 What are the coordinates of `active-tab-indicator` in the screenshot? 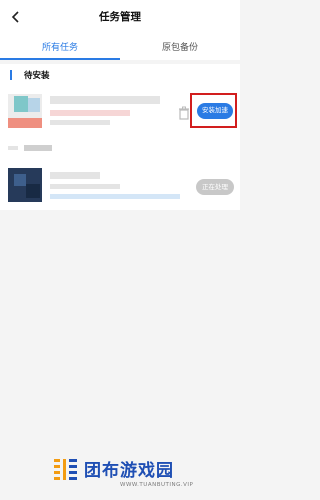 It's located at (60, 59).